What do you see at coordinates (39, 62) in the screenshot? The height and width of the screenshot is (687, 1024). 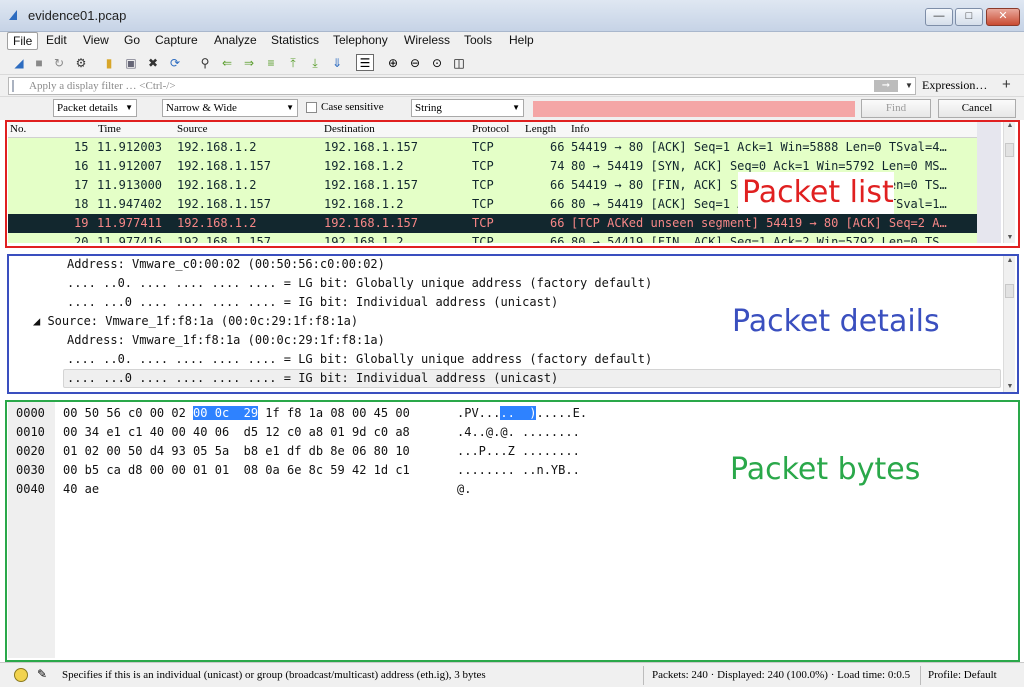 I see `stop-capture-icon: ■` at bounding box center [39, 62].